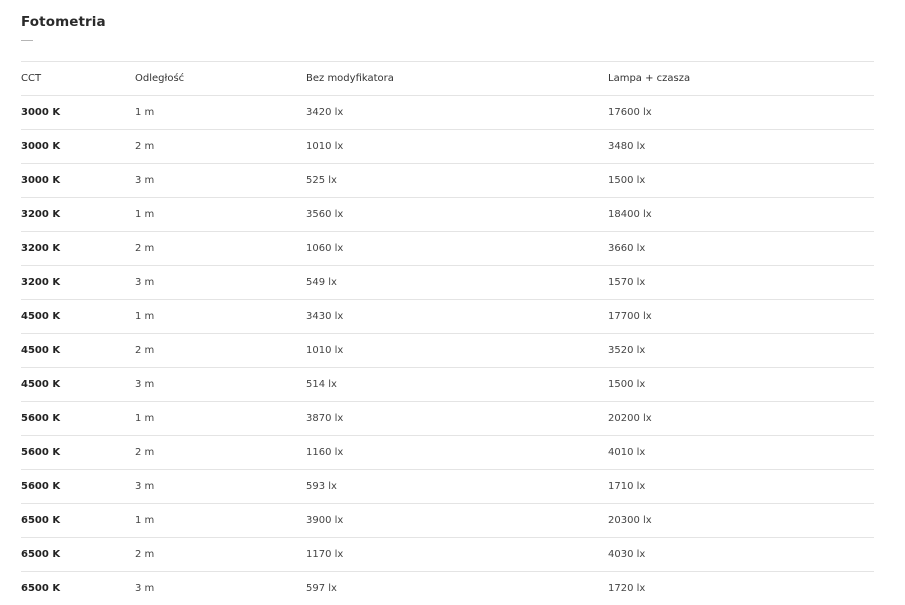 The width and height of the screenshot is (905, 605). Describe the element at coordinates (741, 146) in the screenshot. I see `cell-lamp-reflector: 3480 lx` at that location.